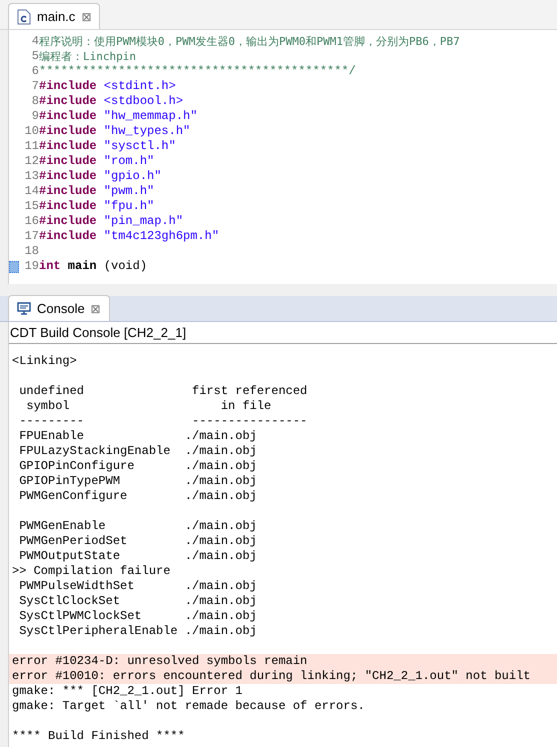 Image resolution: width=557 pixels, height=747 pixels. What do you see at coordinates (87, 56) in the screenshot?
I see `code-line: 编程者：Linchpin` at bounding box center [87, 56].